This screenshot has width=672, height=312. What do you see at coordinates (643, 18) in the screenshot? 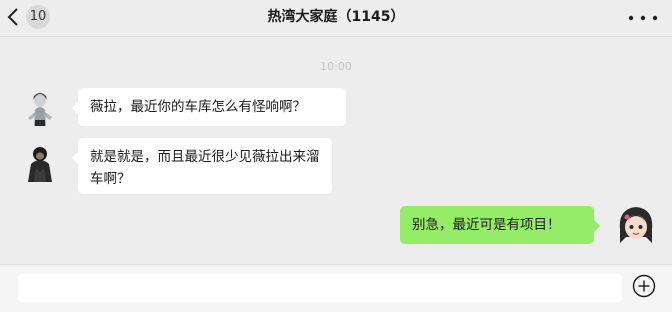
I see `more-dots-icon` at bounding box center [643, 18].